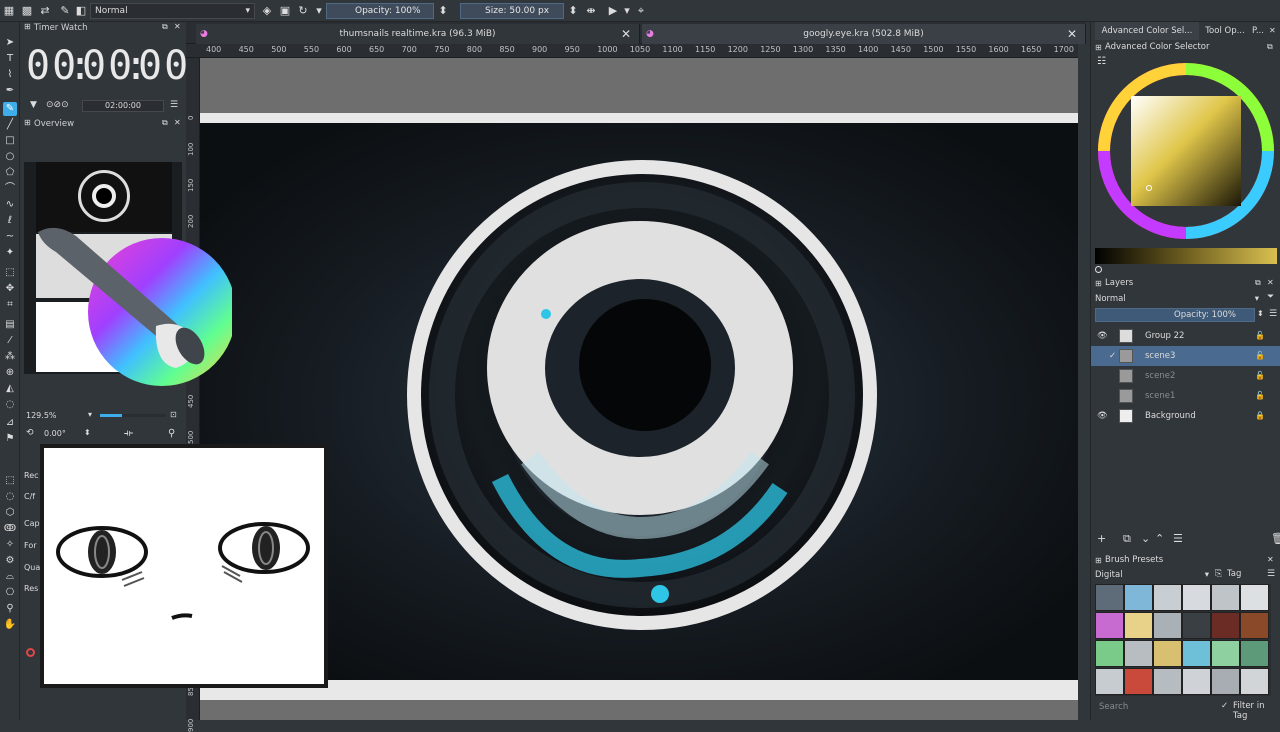 The height and width of the screenshot is (732, 1280). I want to click on size-slider: Size: 50.00 px, so click(512, 11).